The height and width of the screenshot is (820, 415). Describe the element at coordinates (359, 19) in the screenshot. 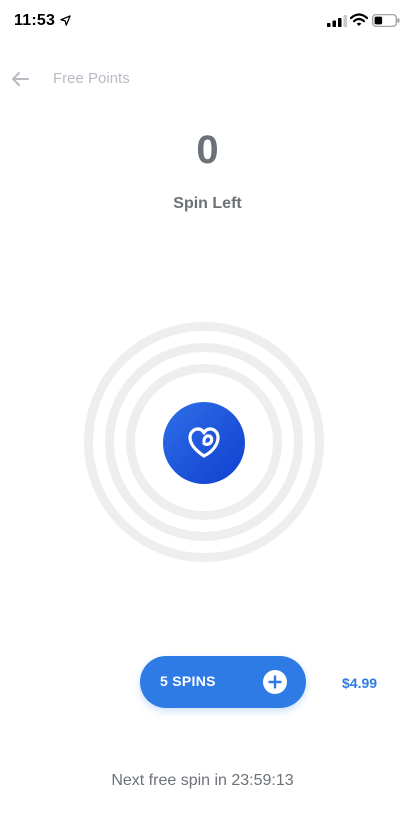

I see `wifi-icon` at that location.